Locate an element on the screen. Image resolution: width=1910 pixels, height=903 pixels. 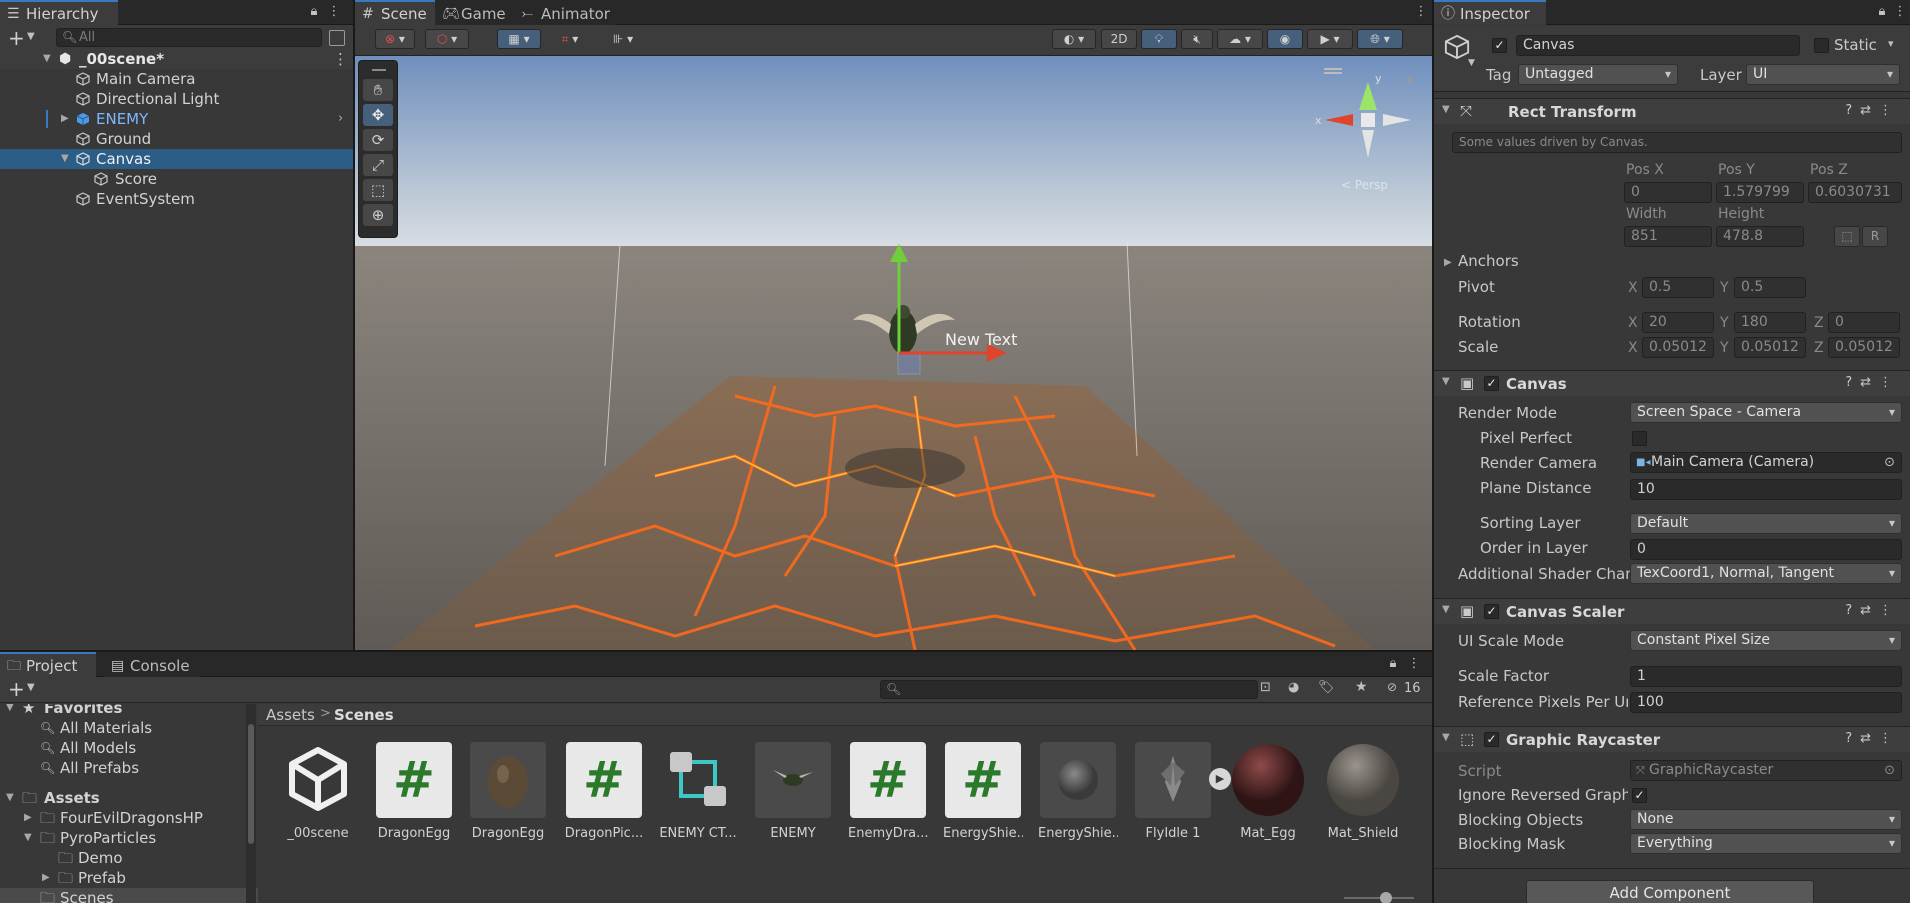
ignore-reversed-graphics-checkbox: ✓ is located at coordinates (1639, 795).